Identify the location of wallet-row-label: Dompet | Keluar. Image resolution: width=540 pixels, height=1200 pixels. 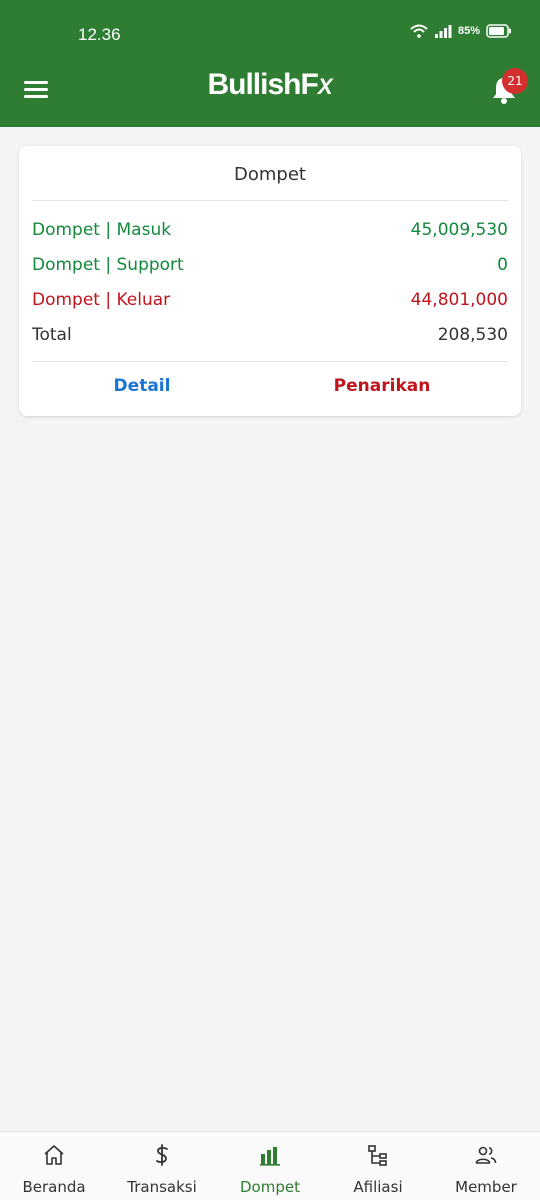
(101, 300).